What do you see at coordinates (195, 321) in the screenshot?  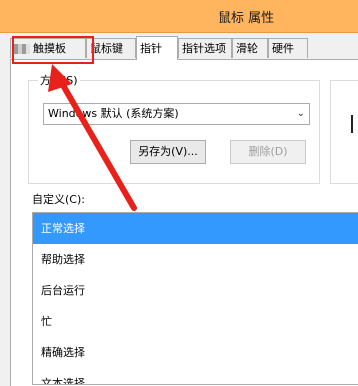 I see `list-item: 忙` at bounding box center [195, 321].